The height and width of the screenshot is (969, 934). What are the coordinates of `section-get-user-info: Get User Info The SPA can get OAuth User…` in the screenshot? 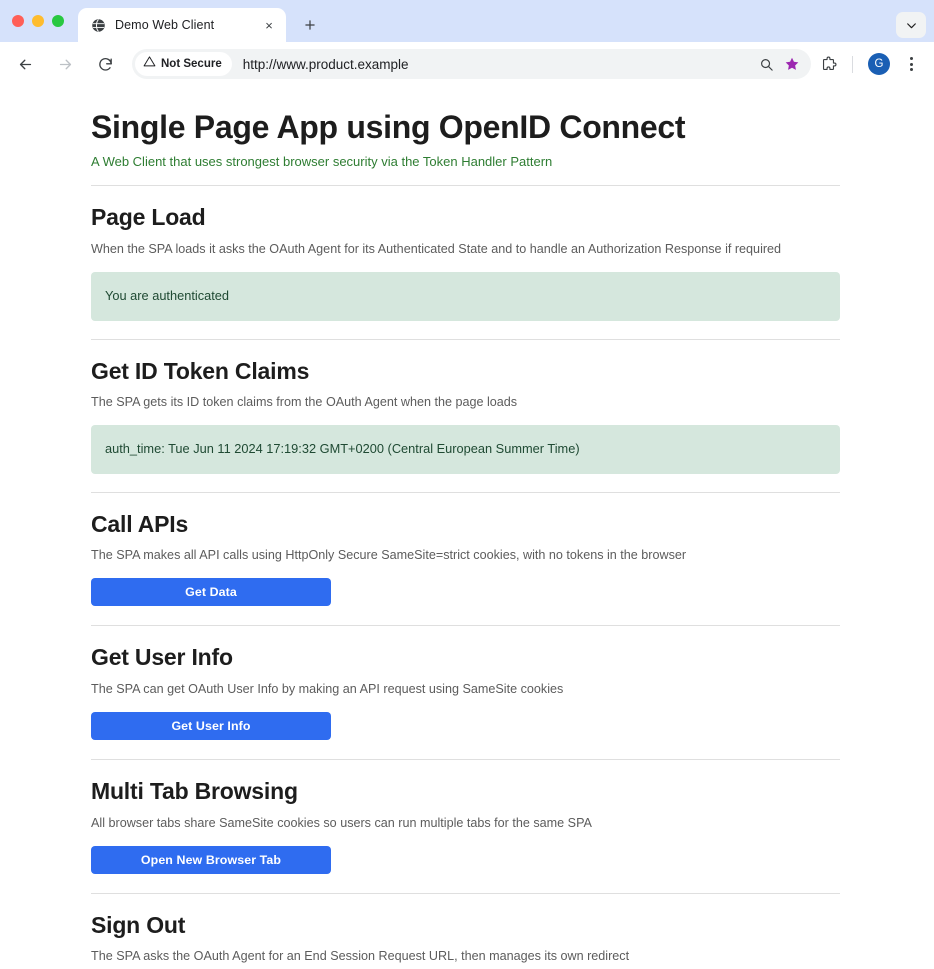 It's located at (465, 683).